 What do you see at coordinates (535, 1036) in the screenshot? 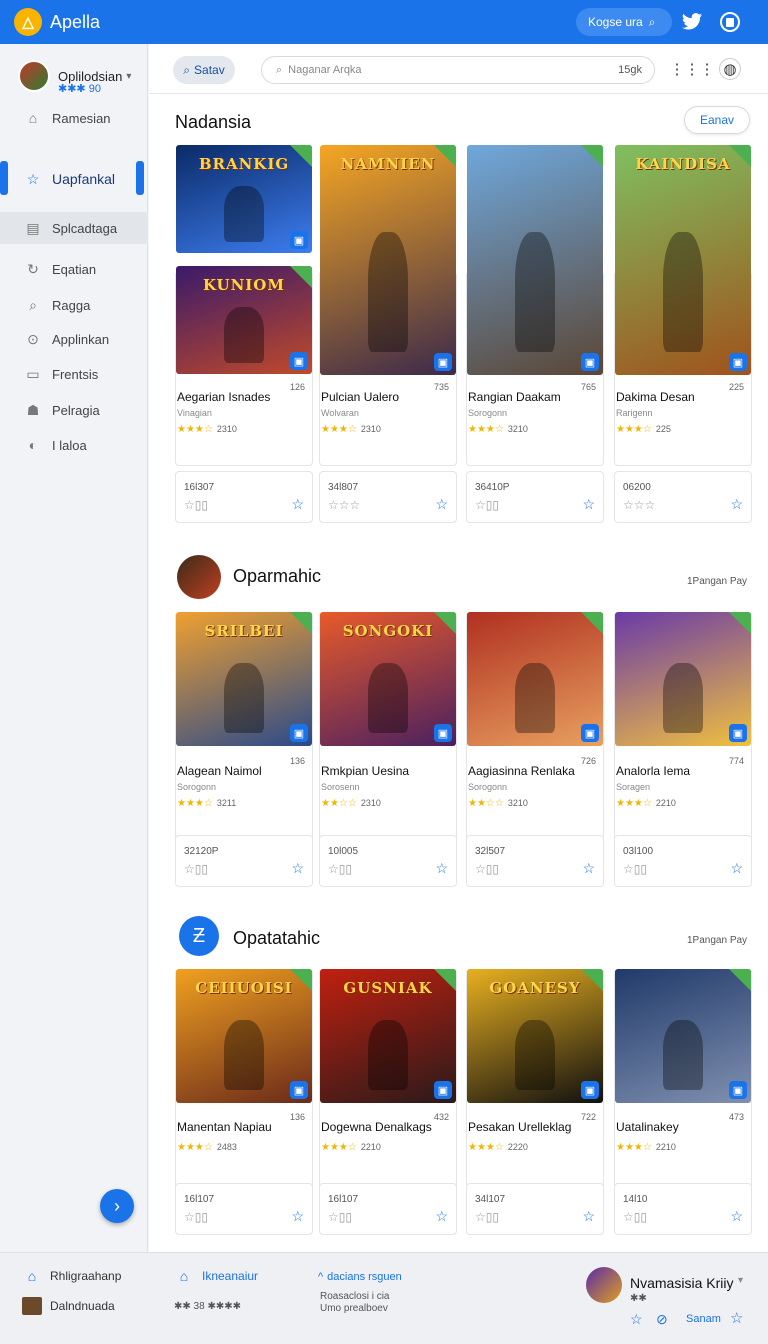
I see `game-artwork: GOANESY ▣` at bounding box center [535, 1036].